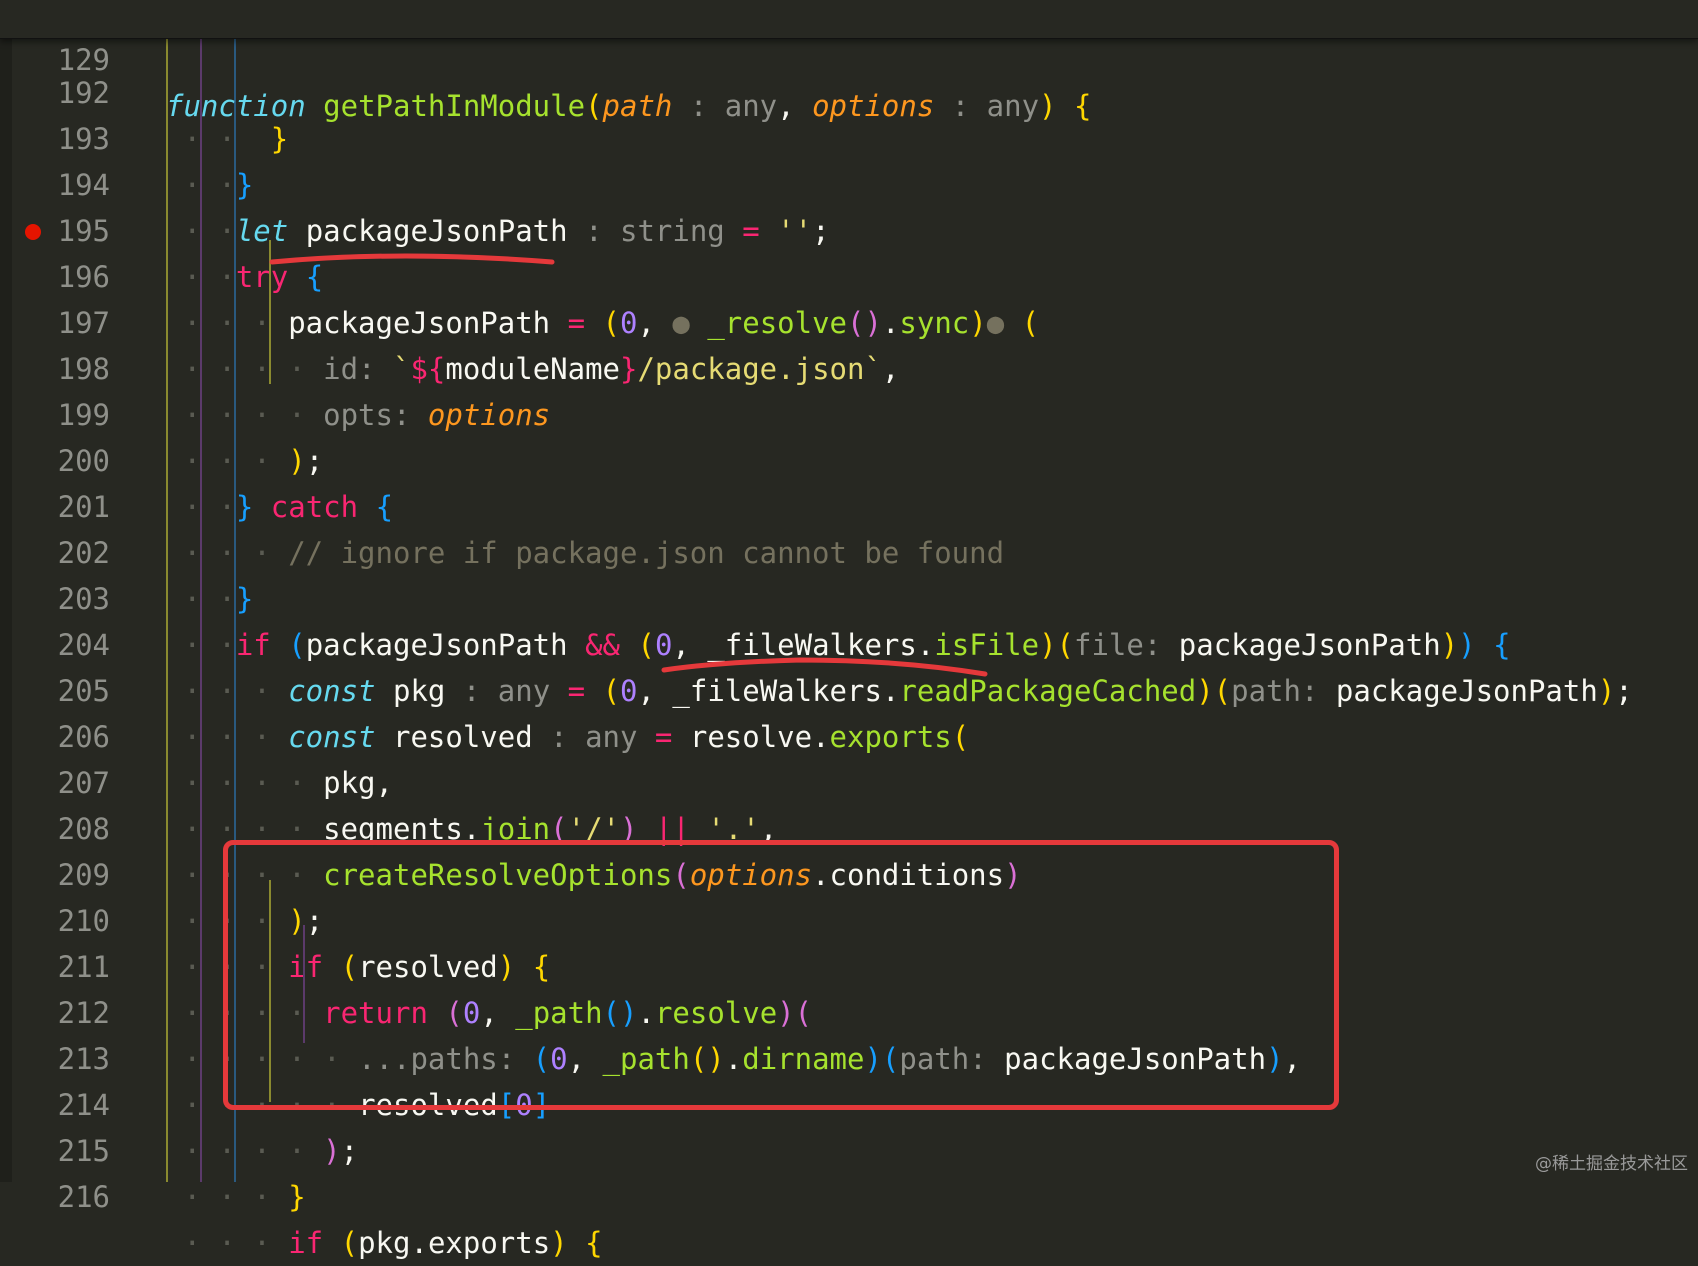 This screenshot has height=1266, width=1698. Describe the element at coordinates (849, 1194) in the screenshot. I see `code-line: 216 · · · if (pkg.exports) {` at that location.